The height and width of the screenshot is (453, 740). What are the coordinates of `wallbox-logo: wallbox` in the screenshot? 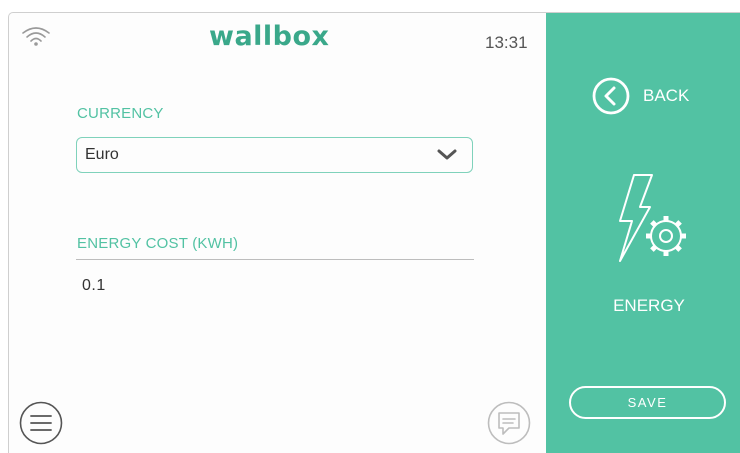 It's located at (269, 36).